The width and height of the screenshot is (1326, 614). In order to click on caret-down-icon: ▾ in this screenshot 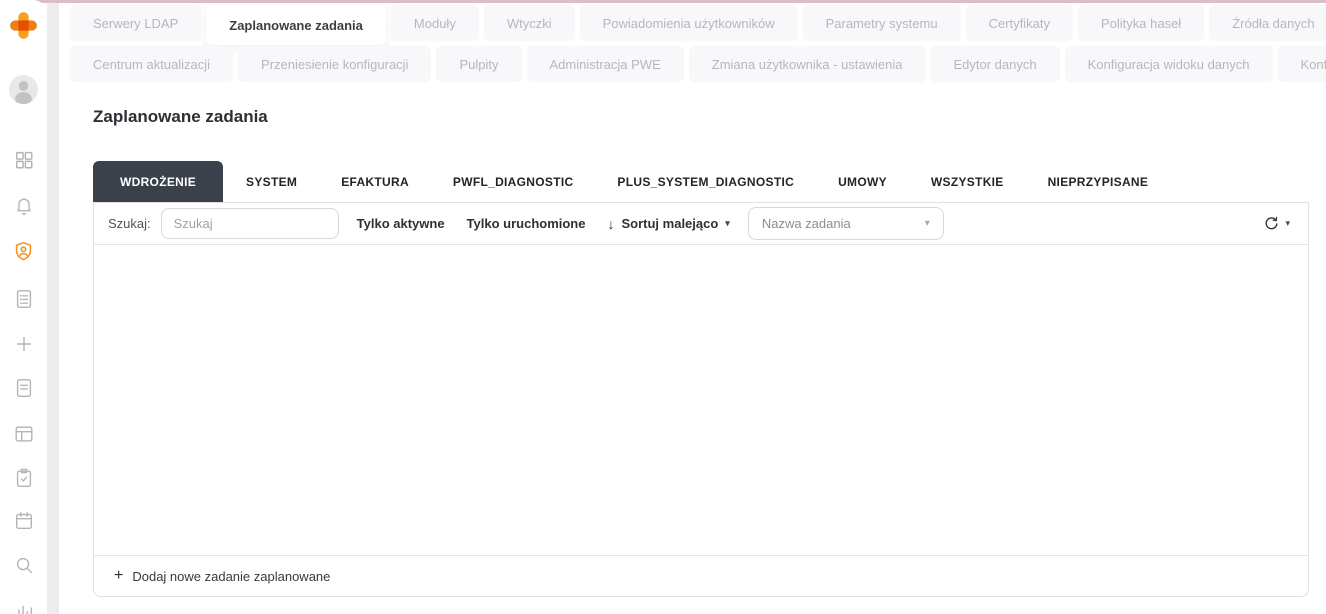, I will do `click(727, 223)`.